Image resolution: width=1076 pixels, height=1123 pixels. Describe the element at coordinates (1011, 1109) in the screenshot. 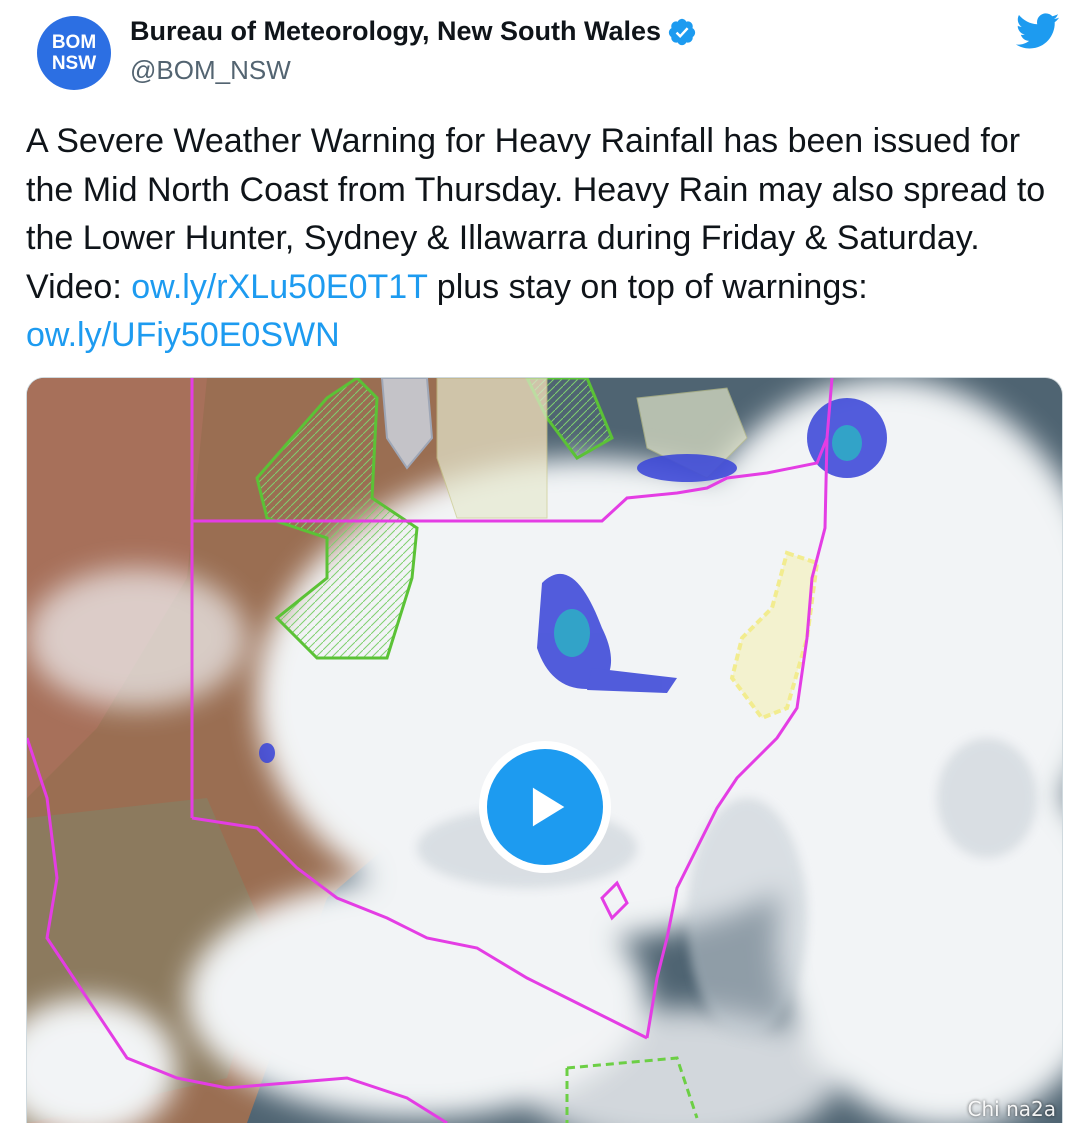

I see `watermark: Chi na2a` at that location.